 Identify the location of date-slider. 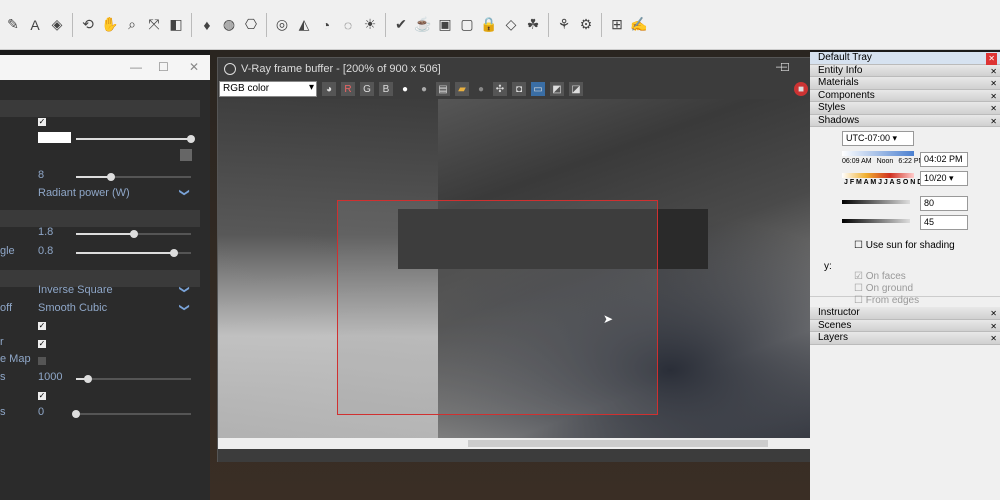
(878, 175).